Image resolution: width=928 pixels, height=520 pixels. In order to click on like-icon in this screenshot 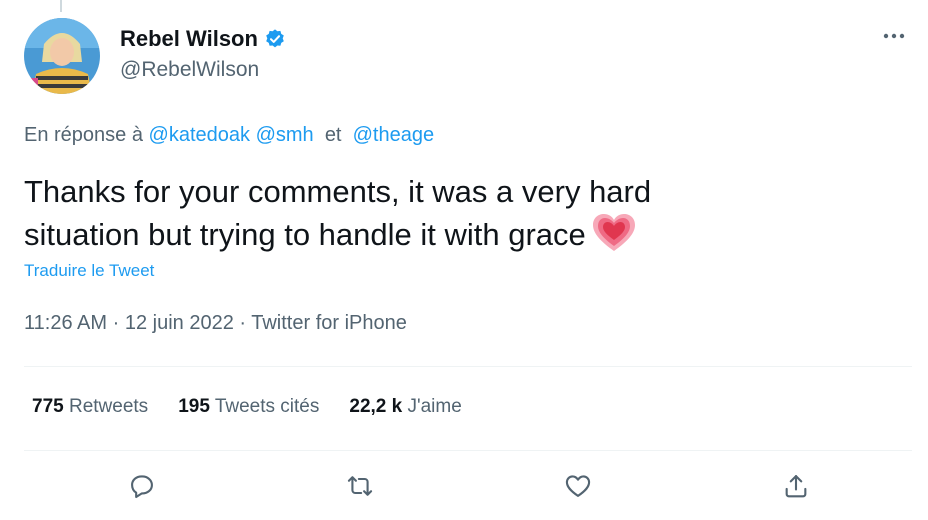, I will do `click(578, 486)`.